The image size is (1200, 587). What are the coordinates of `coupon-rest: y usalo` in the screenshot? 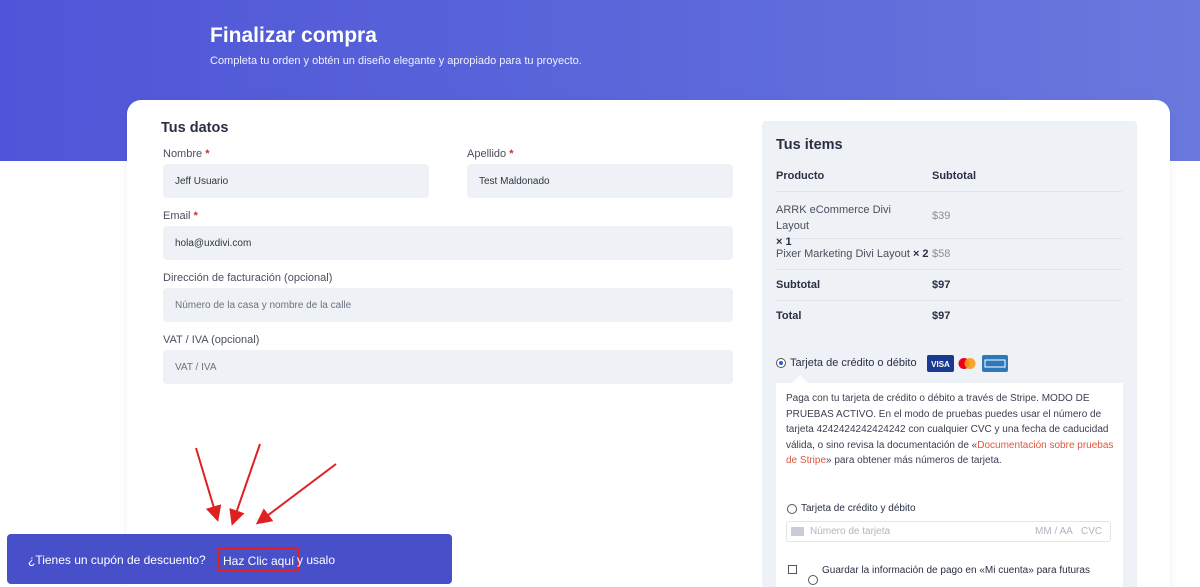 It's located at (316, 560).